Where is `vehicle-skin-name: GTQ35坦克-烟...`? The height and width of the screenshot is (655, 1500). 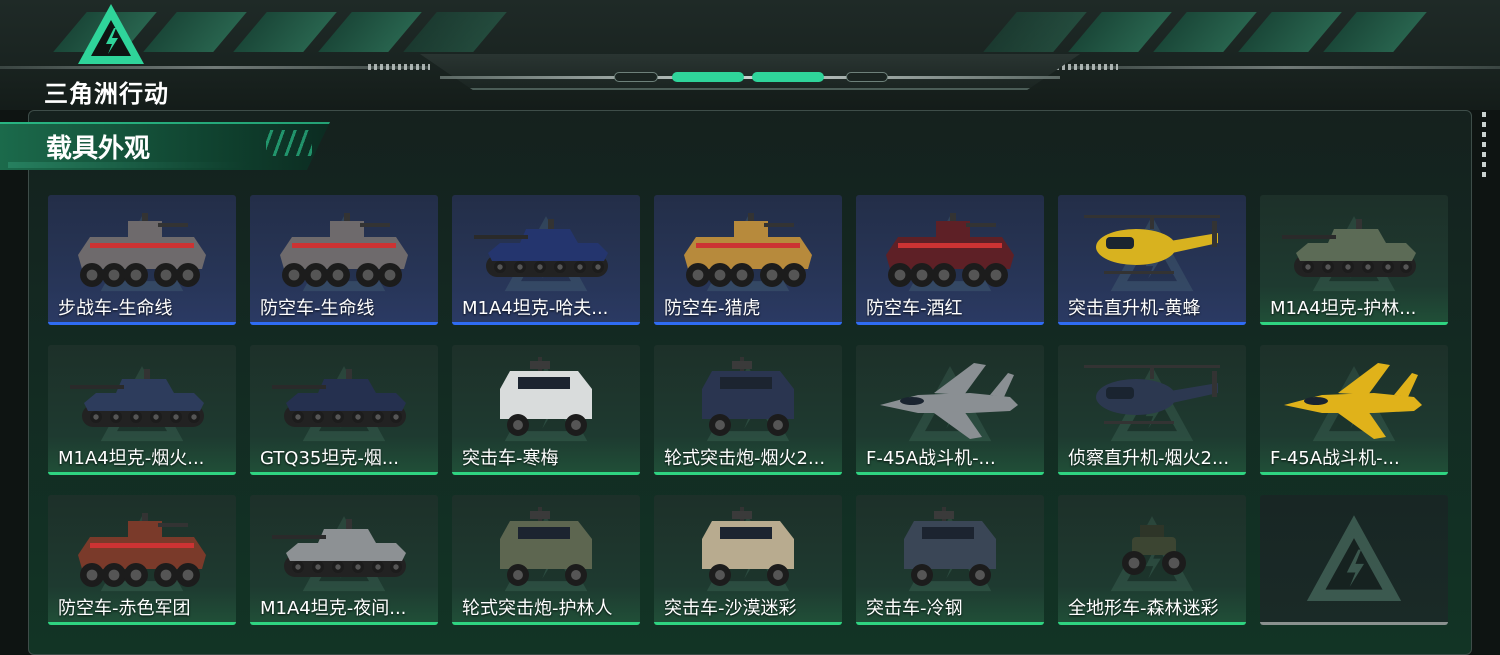
vehicle-skin-name: GTQ35坦克-烟... is located at coordinates (330, 458).